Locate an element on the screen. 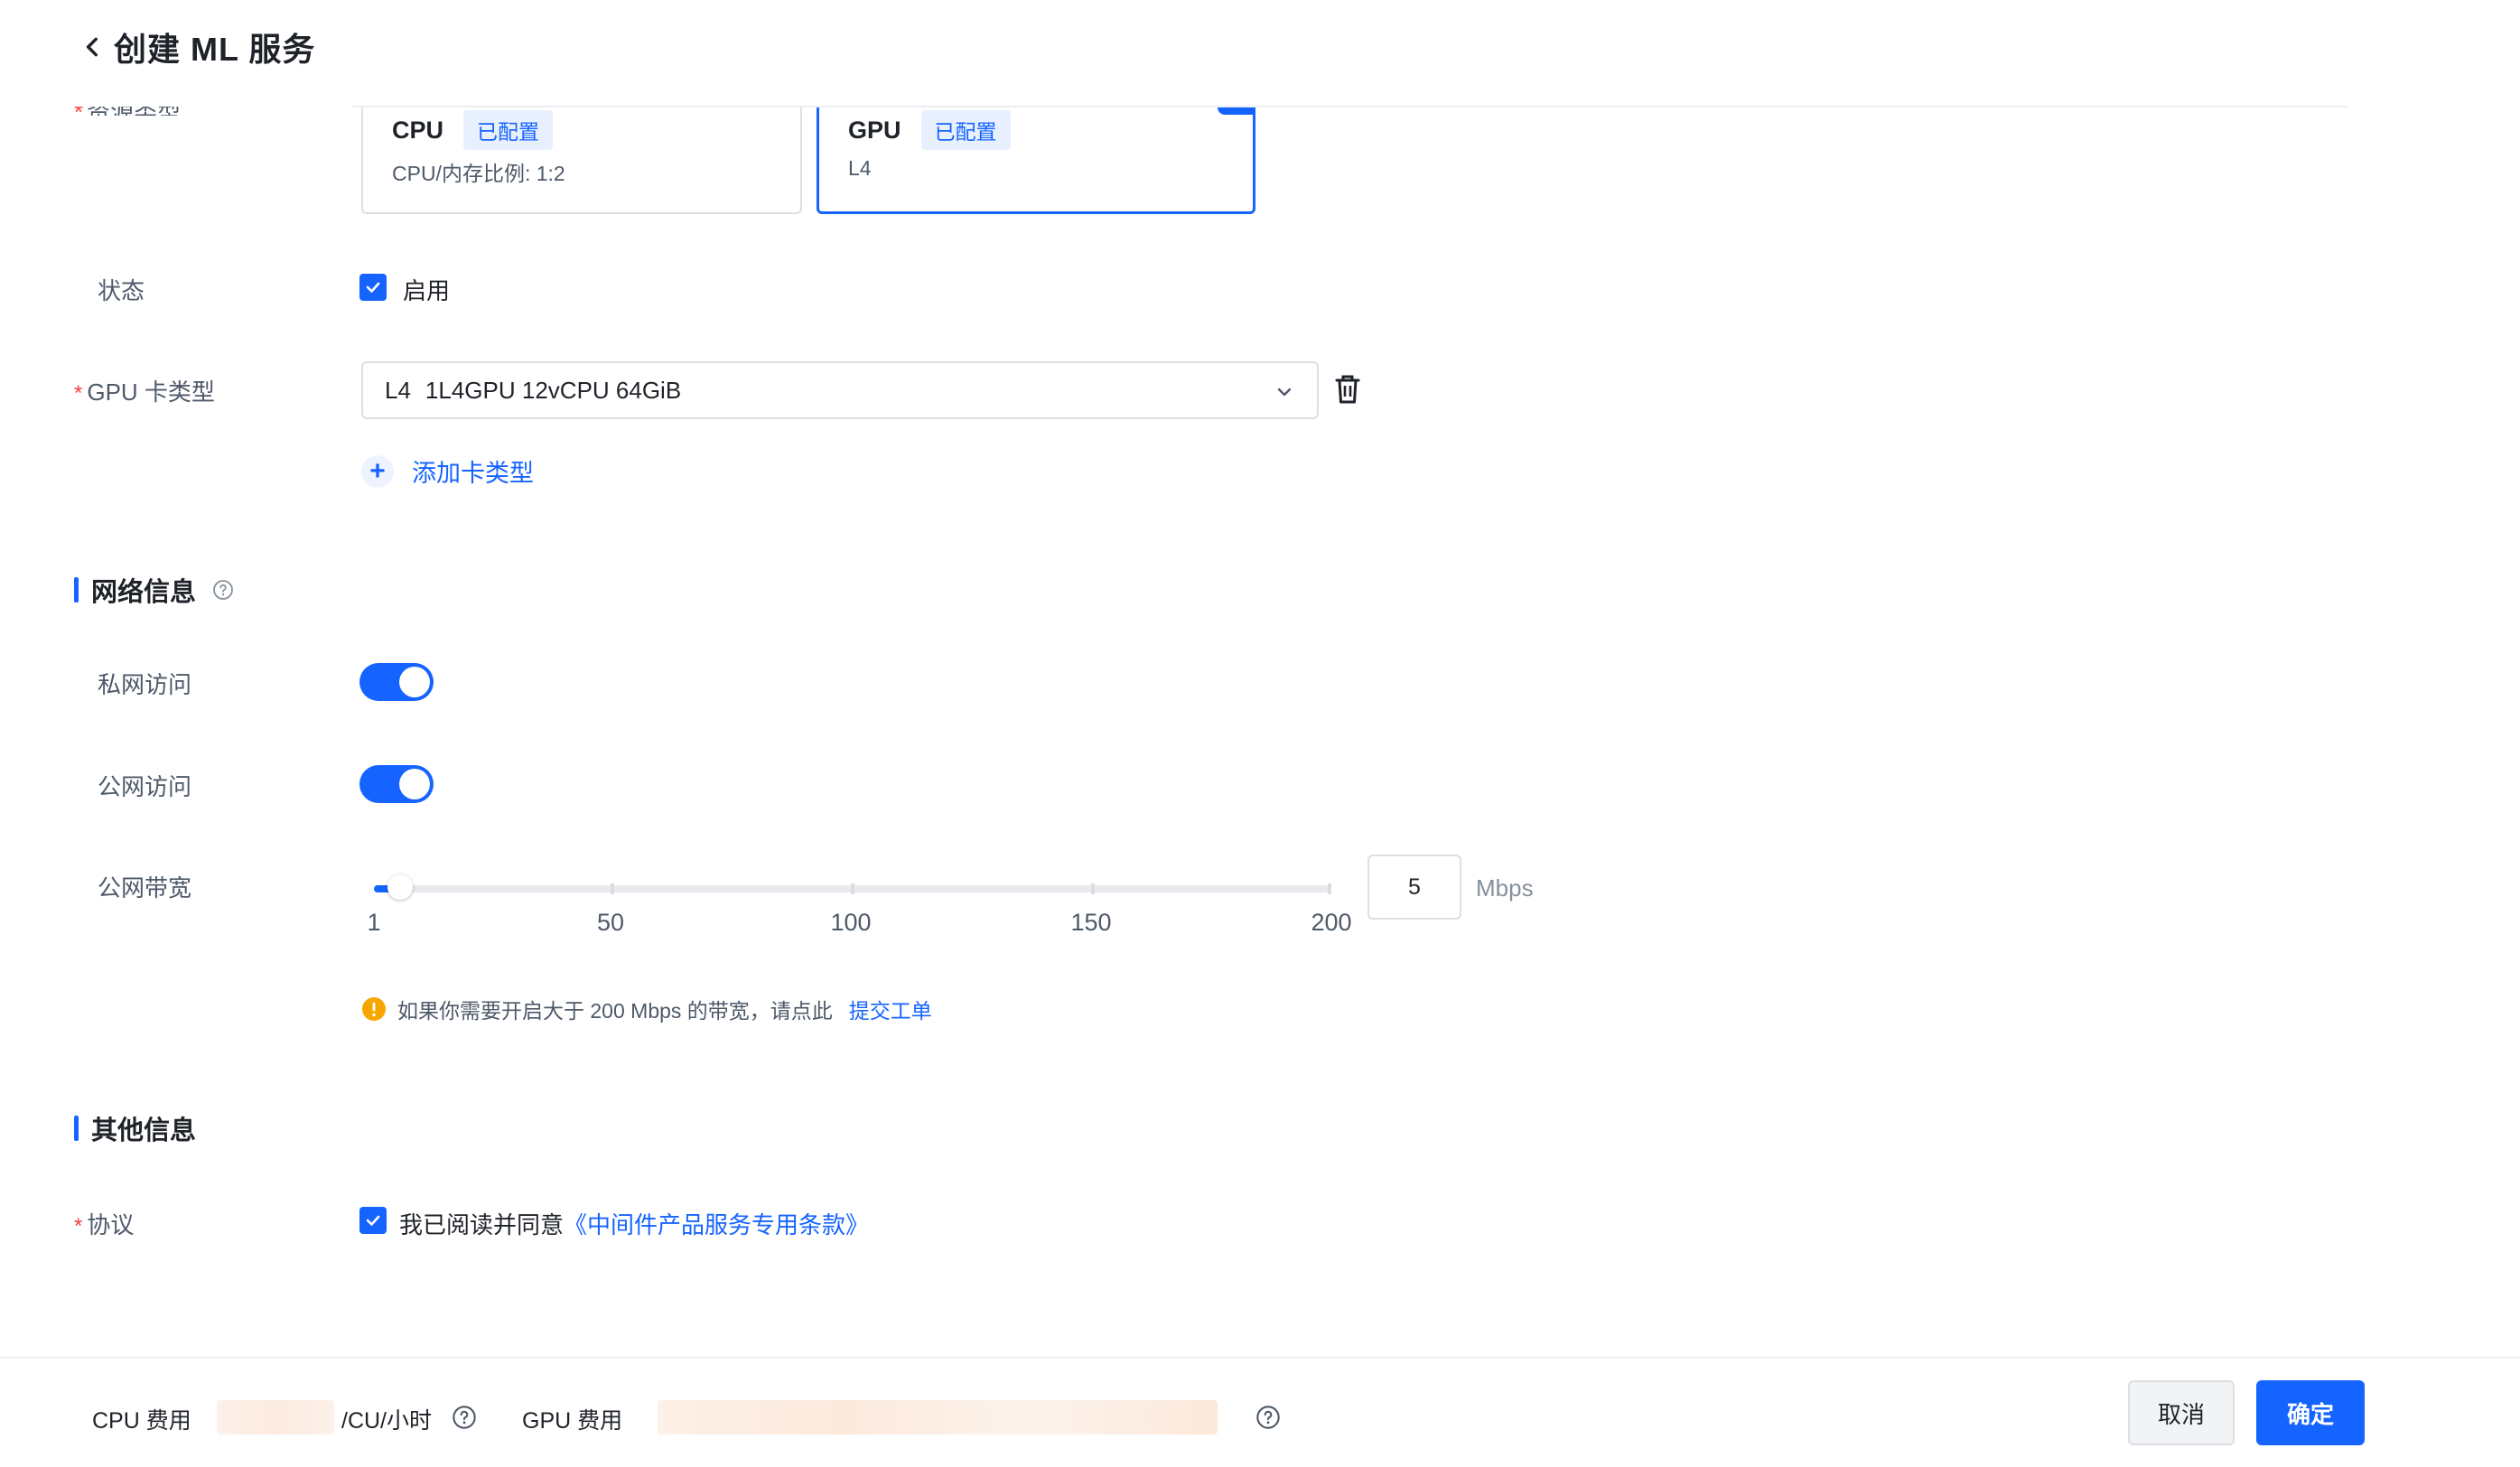 The height and width of the screenshot is (1467, 2520). gpu-type-spec: 1L4GPU 12vCPU 64GiB is located at coordinates (553, 390).